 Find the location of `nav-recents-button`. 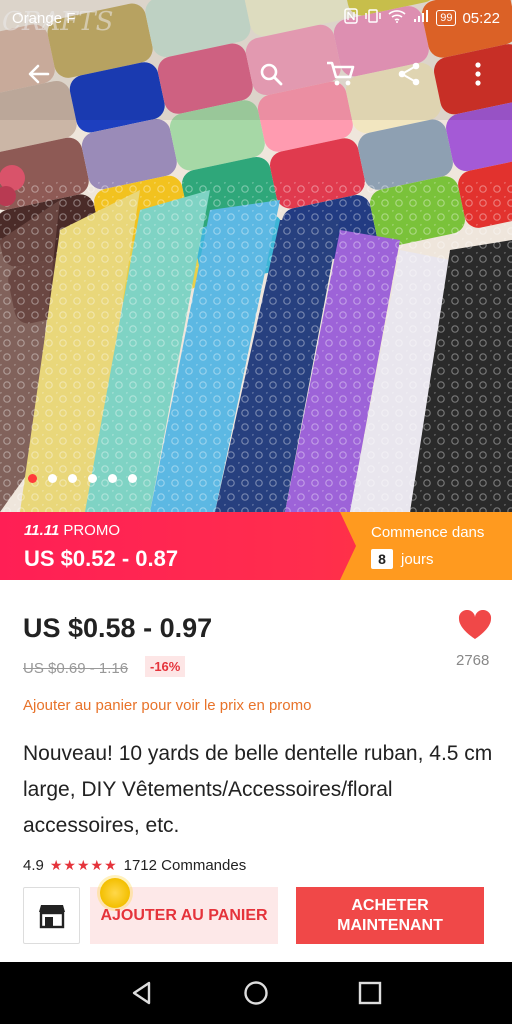

nav-recents-button is located at coordinates (370, 993).